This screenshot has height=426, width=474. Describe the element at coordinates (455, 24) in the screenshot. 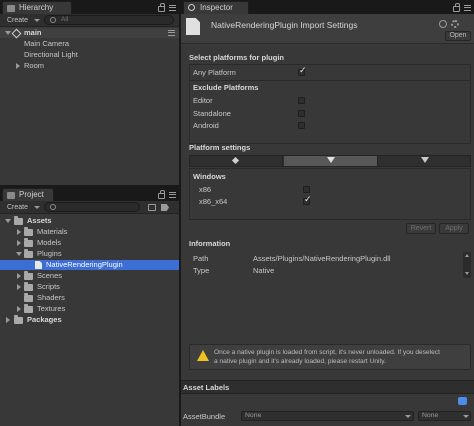

I see `settings-gear-icon` at that location.